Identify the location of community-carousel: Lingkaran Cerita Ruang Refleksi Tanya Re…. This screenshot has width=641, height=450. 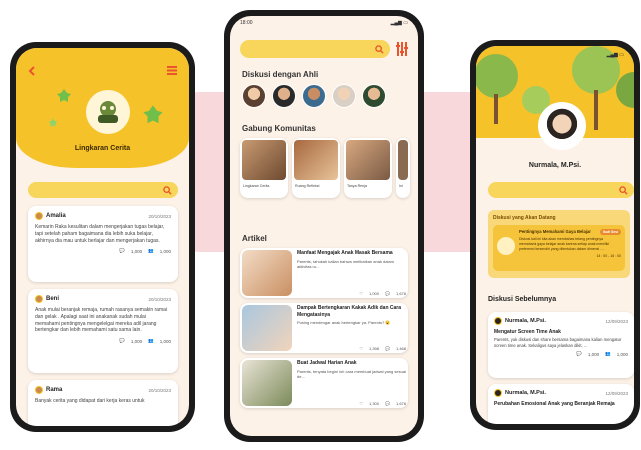
(329, 168).